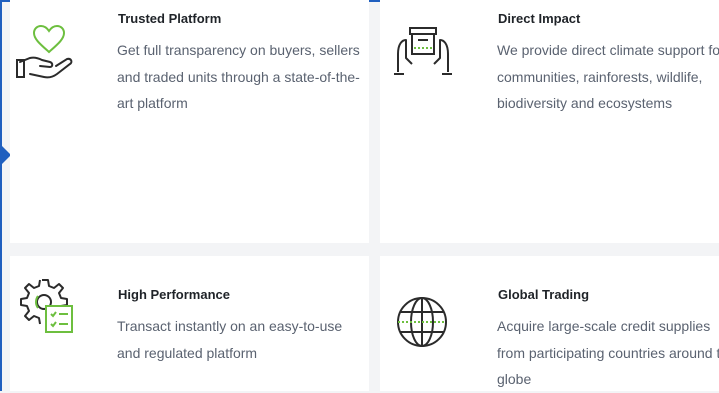 This screenshot has width=719, height=393. What do you see at coordinates (170, 18) in the screenshot?
I see `feature-title: Trusted Platform` at bounding box center [170, 18].